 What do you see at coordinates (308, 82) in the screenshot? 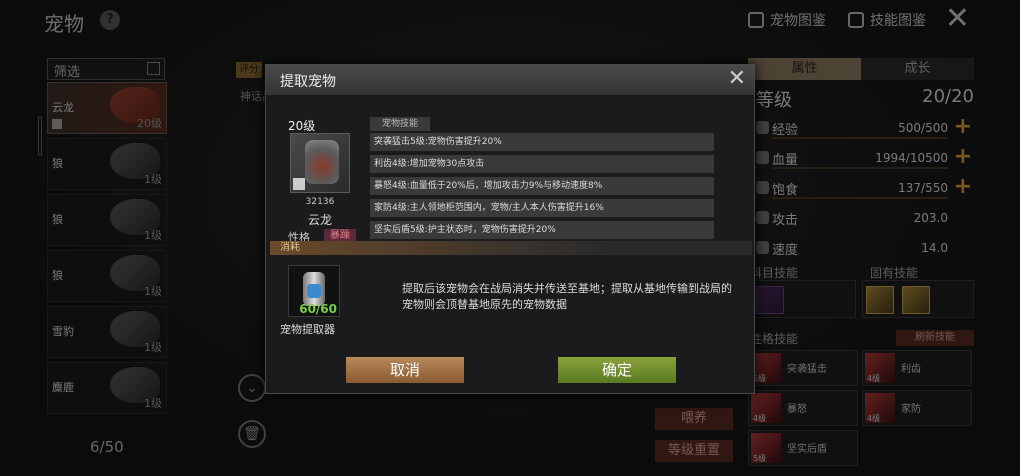
I see `dialog-title: 提取宠物` at bounding box center [308, 82].